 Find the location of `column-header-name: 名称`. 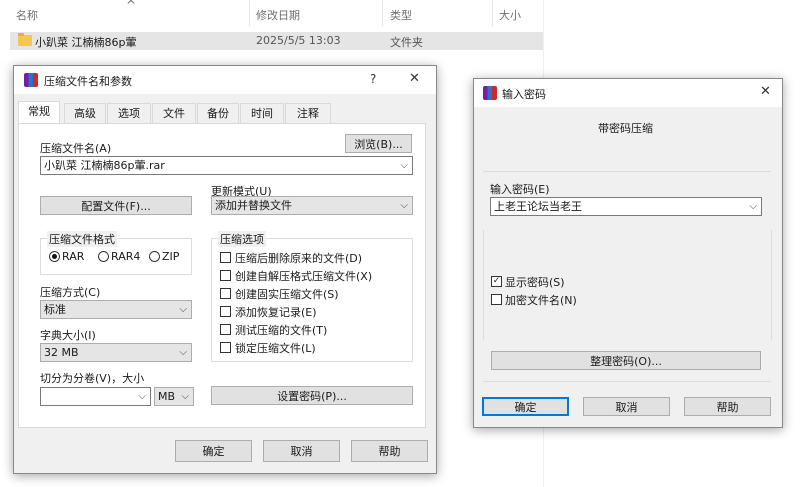

column-header-name: 名称 is located at coordinates (27, 15).